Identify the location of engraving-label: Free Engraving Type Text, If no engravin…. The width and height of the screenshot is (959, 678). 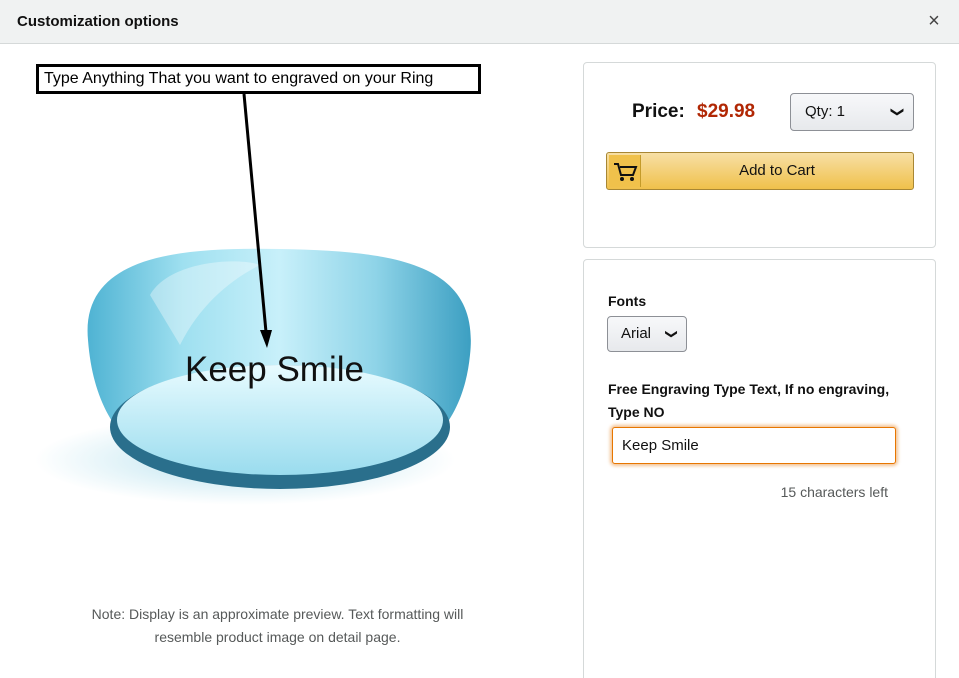
(749, 400).